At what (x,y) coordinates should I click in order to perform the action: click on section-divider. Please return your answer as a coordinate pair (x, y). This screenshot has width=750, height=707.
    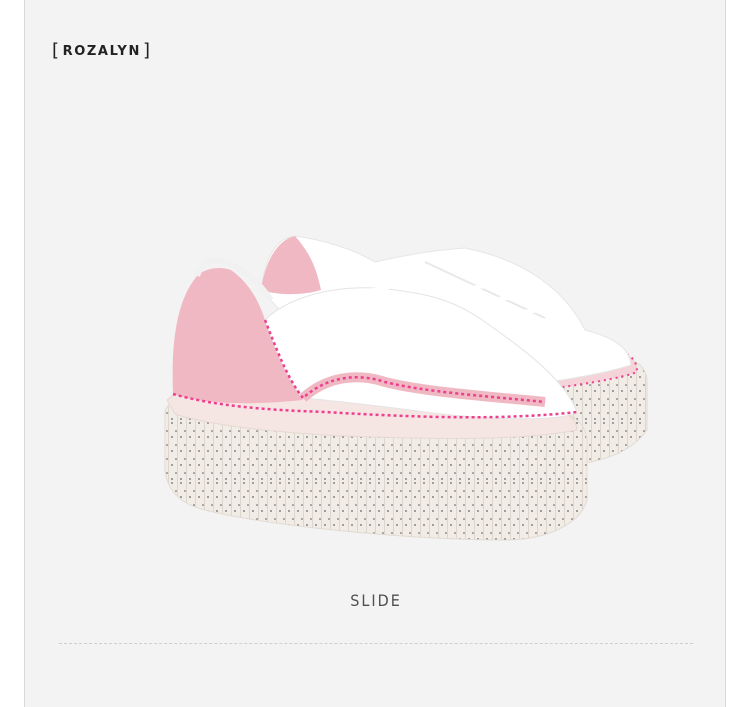
    Looking at the image, I should click on (376, 643).